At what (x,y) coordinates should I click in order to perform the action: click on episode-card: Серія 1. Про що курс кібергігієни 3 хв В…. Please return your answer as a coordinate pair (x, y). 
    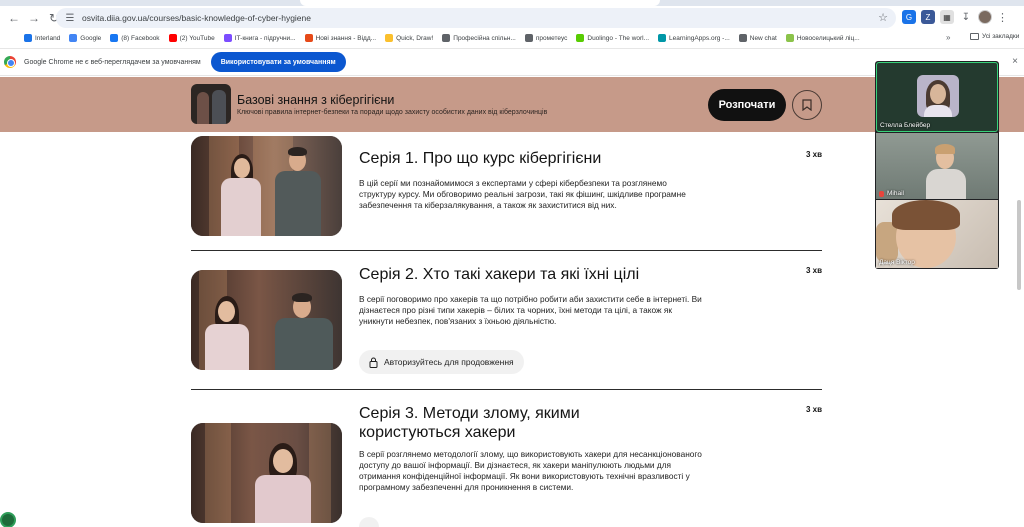
    Looking at the image, I should click on (506, 194).